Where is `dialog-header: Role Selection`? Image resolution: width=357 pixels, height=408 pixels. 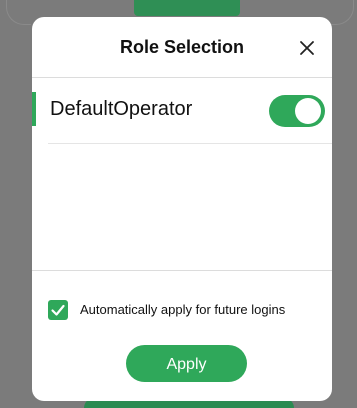
dialog-header: Role Selection is located at coordinates (182, 47).